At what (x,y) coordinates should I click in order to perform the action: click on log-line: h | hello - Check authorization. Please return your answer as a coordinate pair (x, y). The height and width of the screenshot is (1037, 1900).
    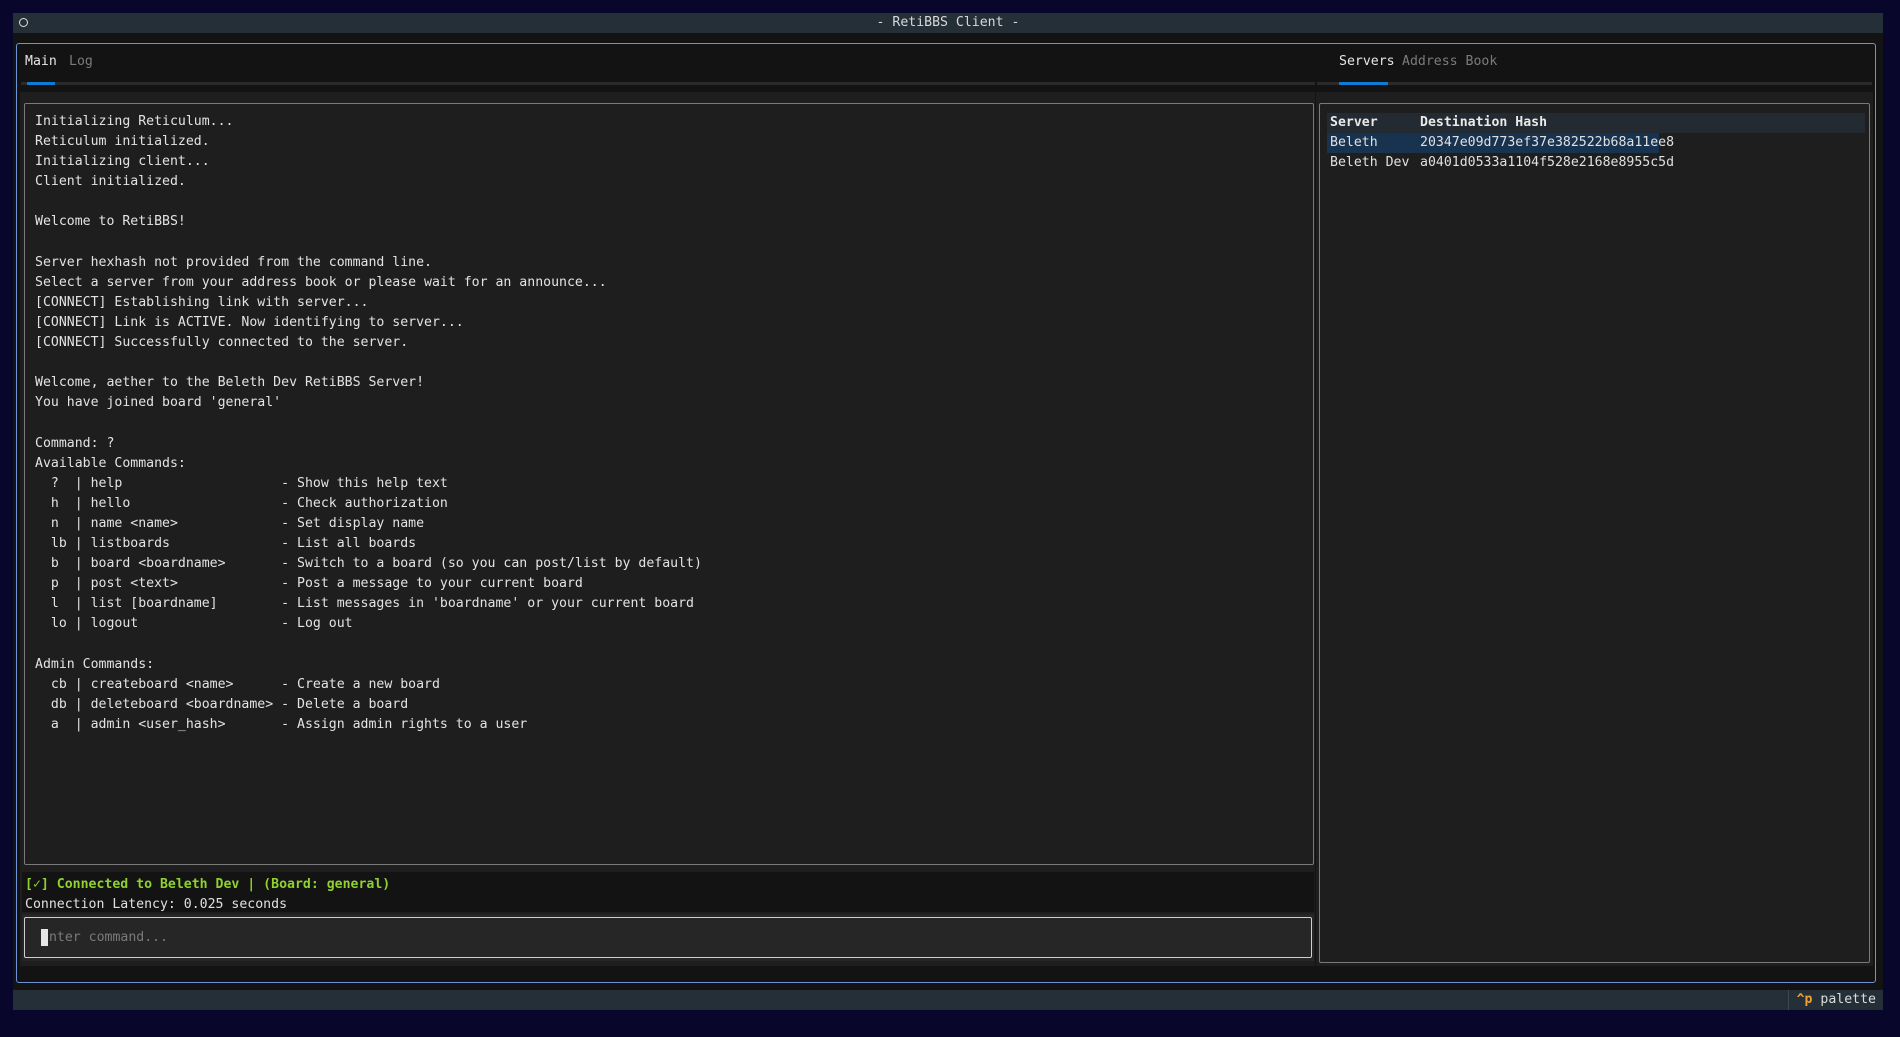
    Looking at the image, I should click on (241, 503).